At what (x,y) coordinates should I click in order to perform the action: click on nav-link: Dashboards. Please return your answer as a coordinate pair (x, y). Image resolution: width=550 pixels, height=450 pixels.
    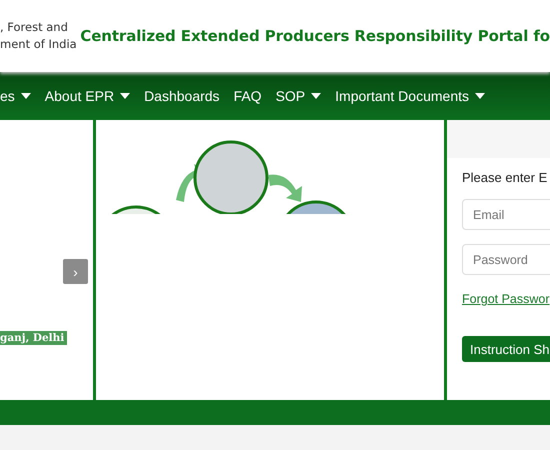
    Looking at the image, I should click on (182, 96).